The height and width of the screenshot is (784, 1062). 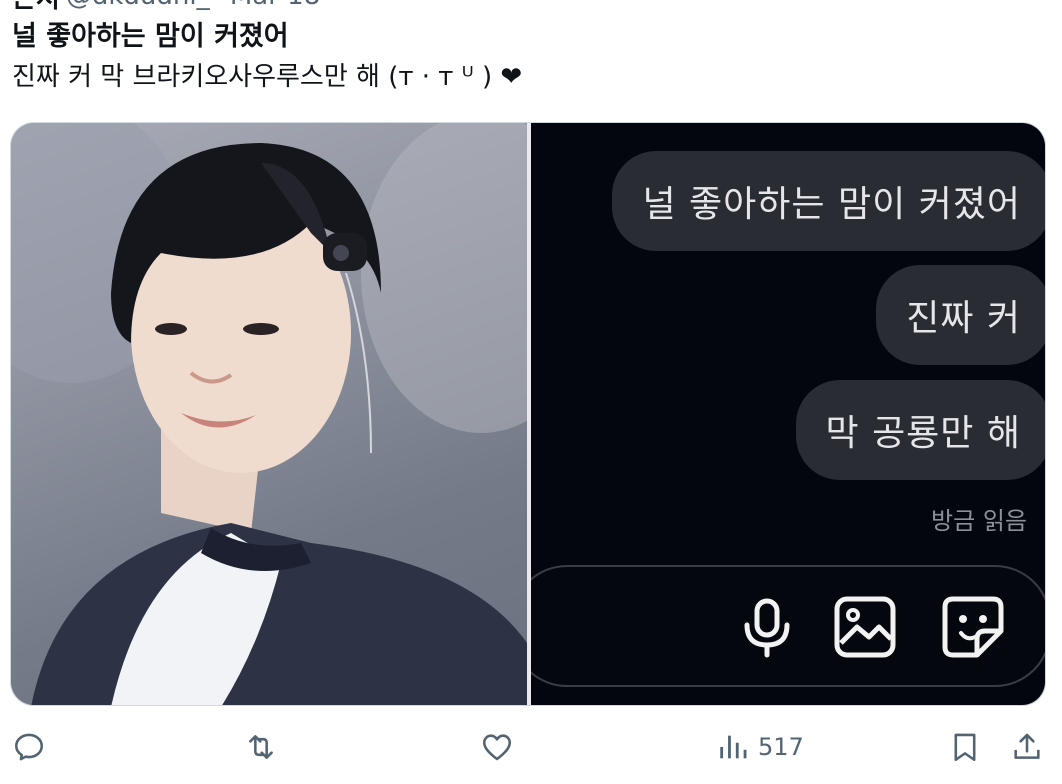 I want to click on tweet-title: 널 좋아하는 맘이 커졌어, so click(x=150, y=36).